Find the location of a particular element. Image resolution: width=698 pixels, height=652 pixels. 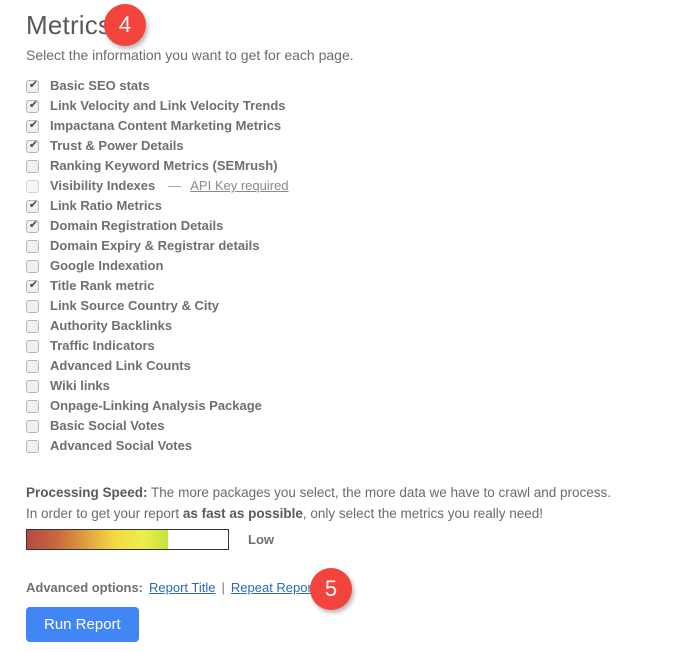

metric-row: Domain Expiry & Registrar details is located at coordinates (286, 246).